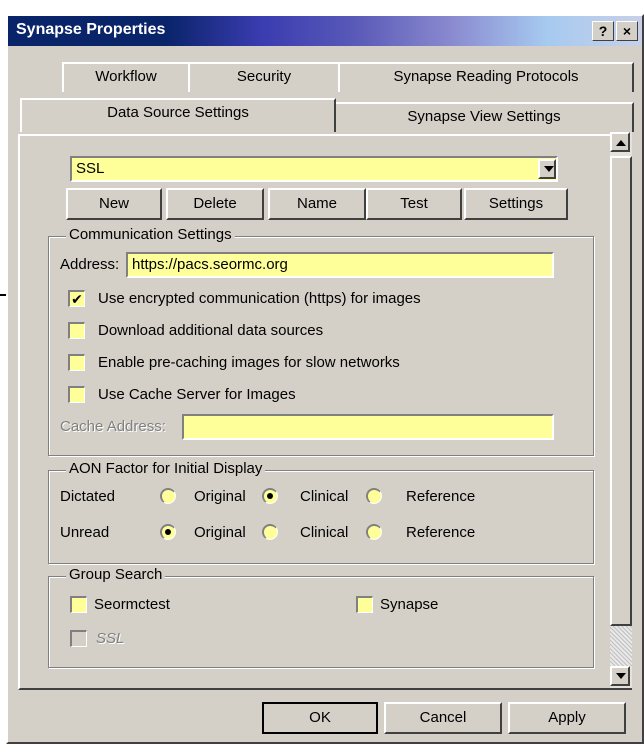  I want to click on test-button: Test, so click(414, 204).